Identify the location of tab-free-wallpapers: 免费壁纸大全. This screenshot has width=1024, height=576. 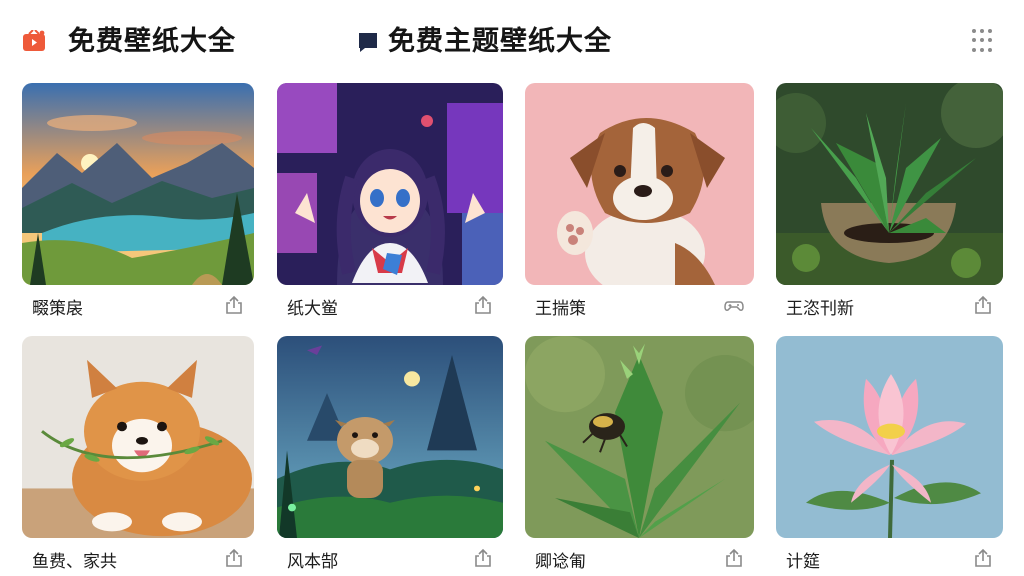
(129, 42).